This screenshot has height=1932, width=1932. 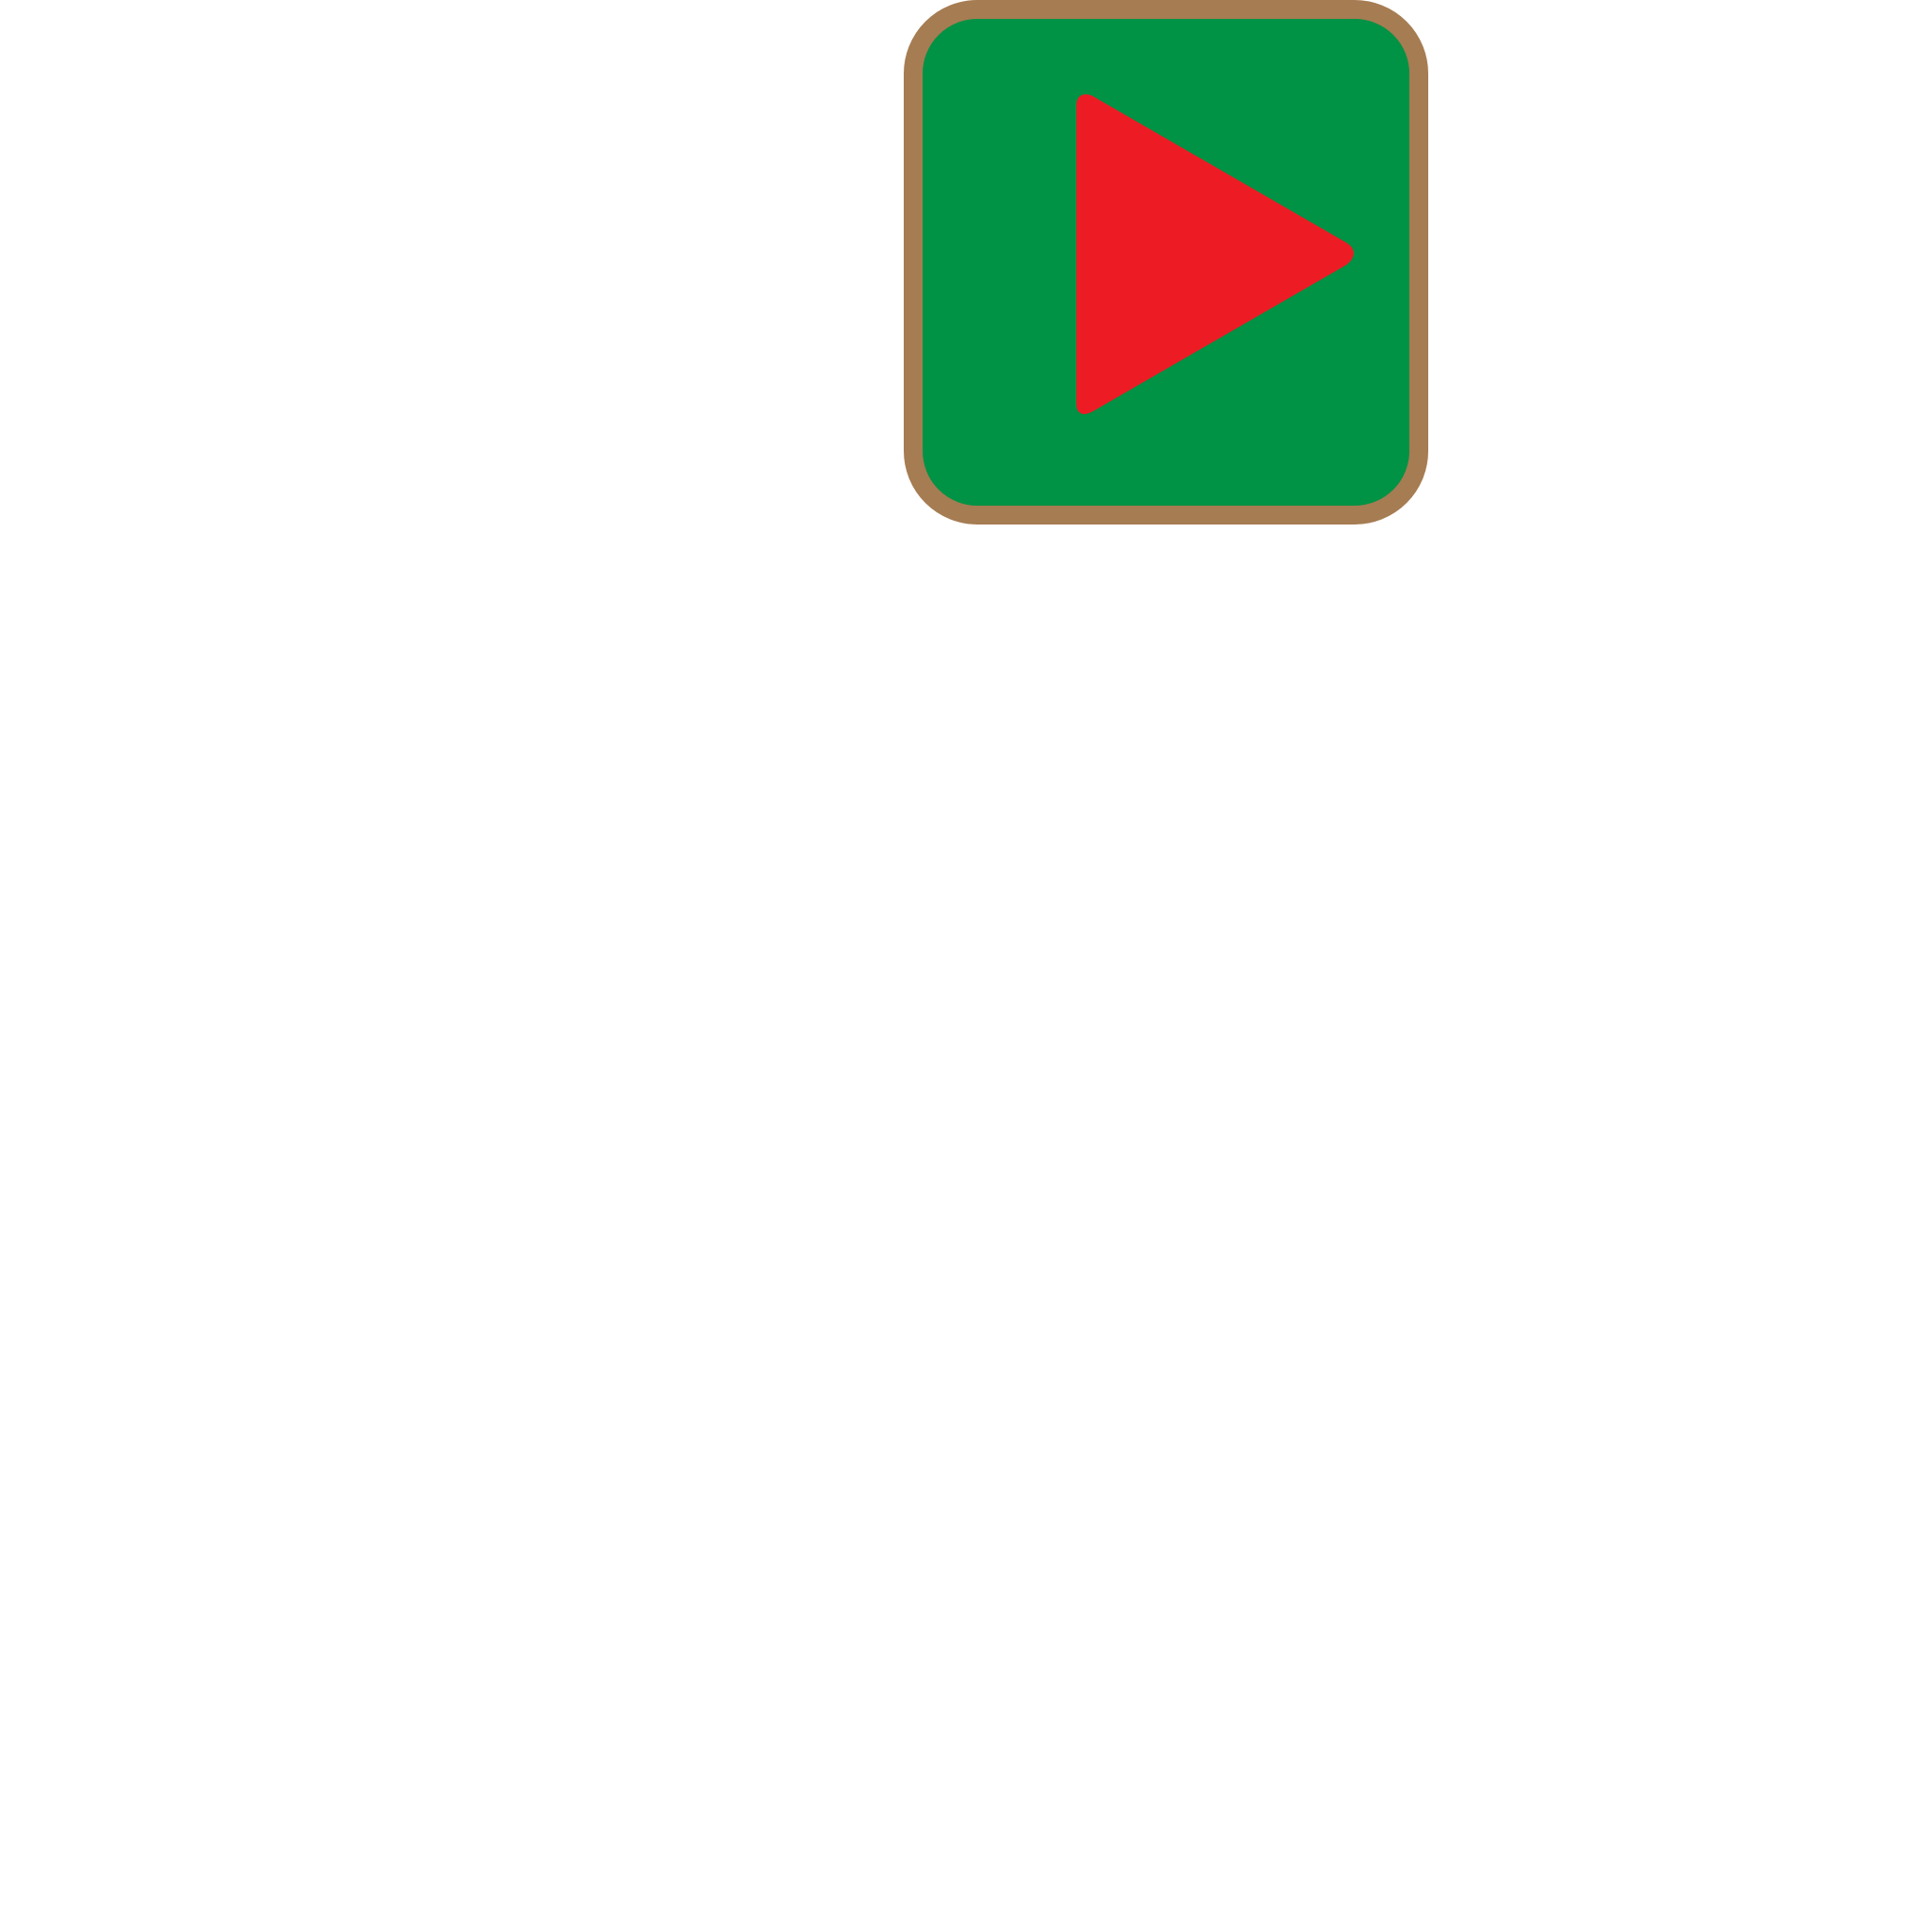 I want to click on play-button, so click(x=1166, y=263).